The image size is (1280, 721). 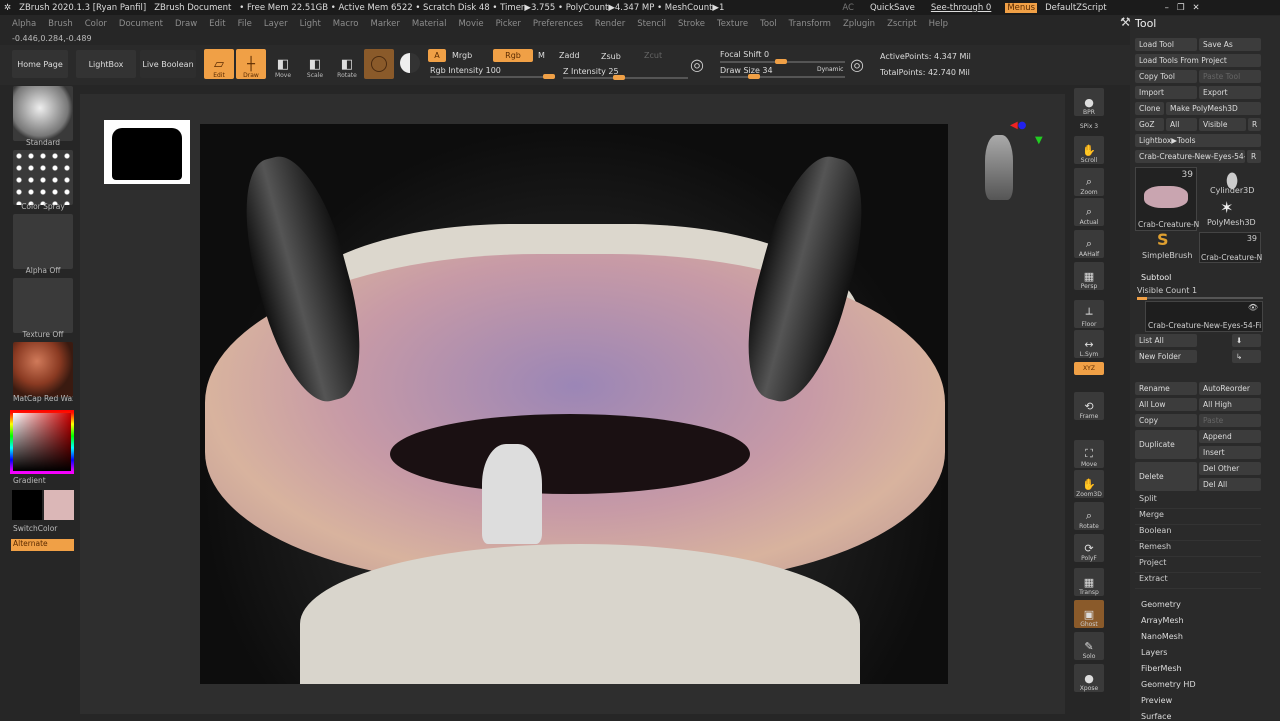 What do you see at coordinates (315, 64) in the screenshot?
I see `scale-button: ◧ Scale` at bounding box center [315, 64].